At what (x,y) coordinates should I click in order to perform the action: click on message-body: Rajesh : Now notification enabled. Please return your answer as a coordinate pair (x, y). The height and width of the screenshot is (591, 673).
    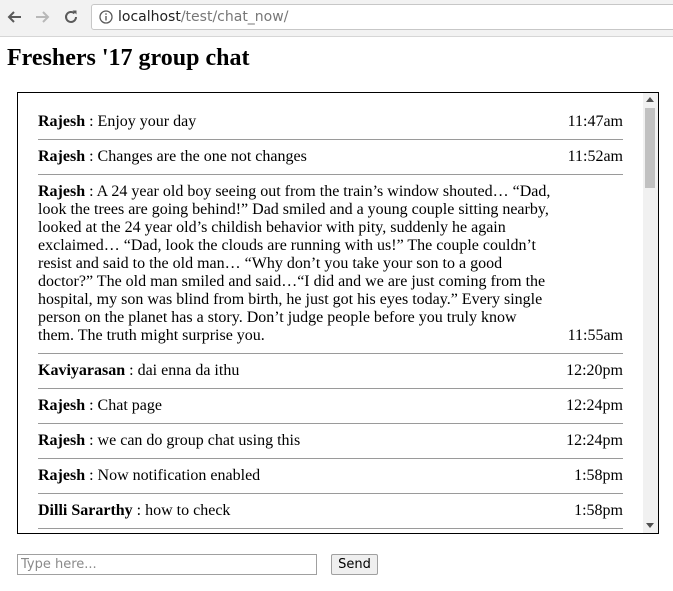
    Looking at the image, I should click on (330, 476).